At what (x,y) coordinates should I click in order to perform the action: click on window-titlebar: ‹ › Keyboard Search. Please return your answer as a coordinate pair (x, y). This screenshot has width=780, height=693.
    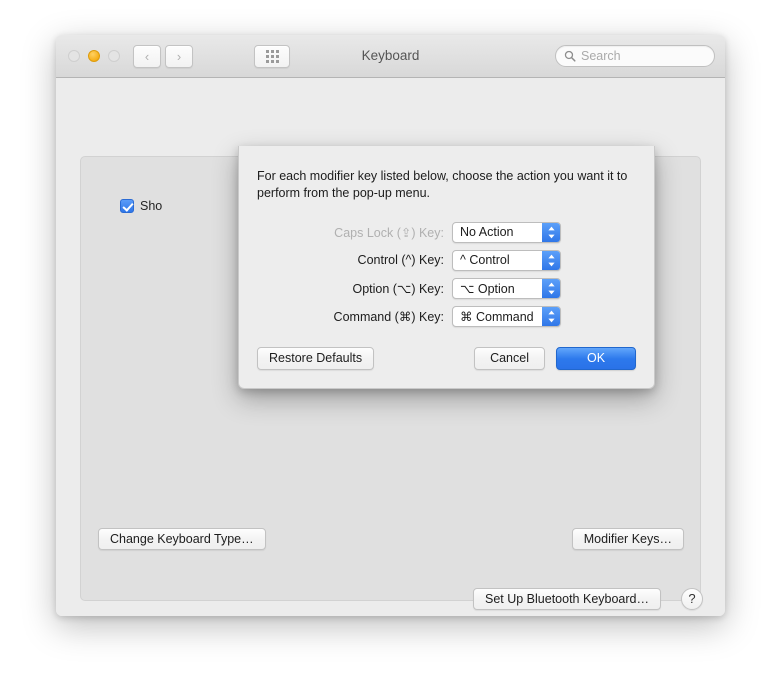
    Looking at the image, I should click on (390, 56).